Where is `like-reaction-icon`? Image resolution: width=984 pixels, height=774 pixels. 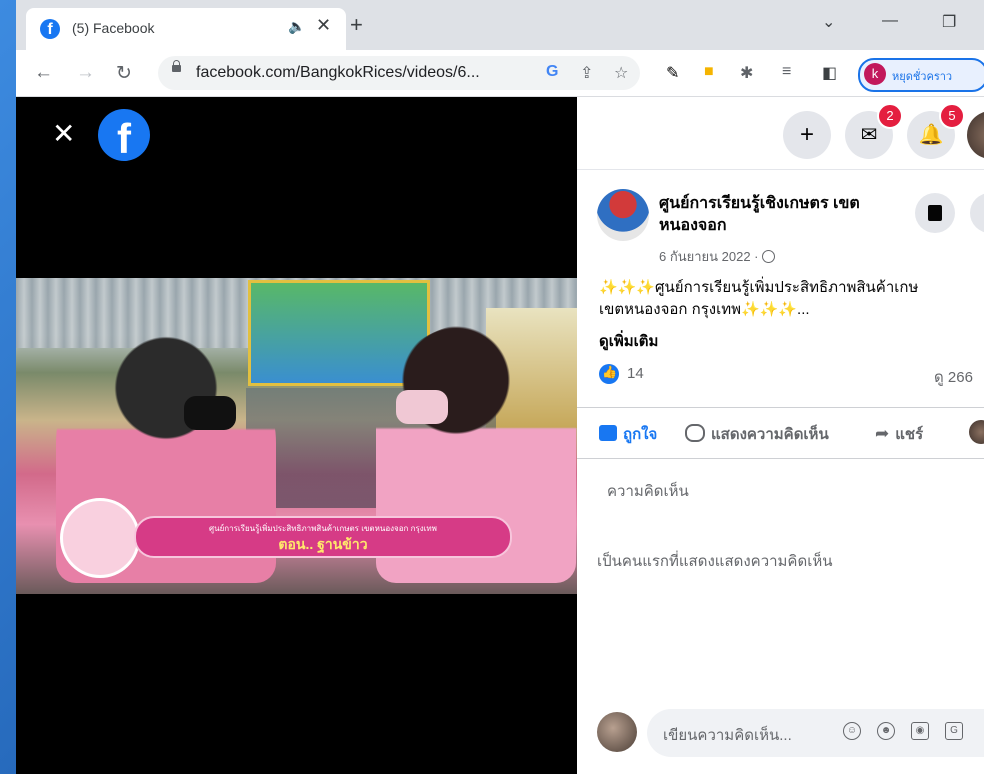
like-reaction-icon is located at coordinates (609, 374).